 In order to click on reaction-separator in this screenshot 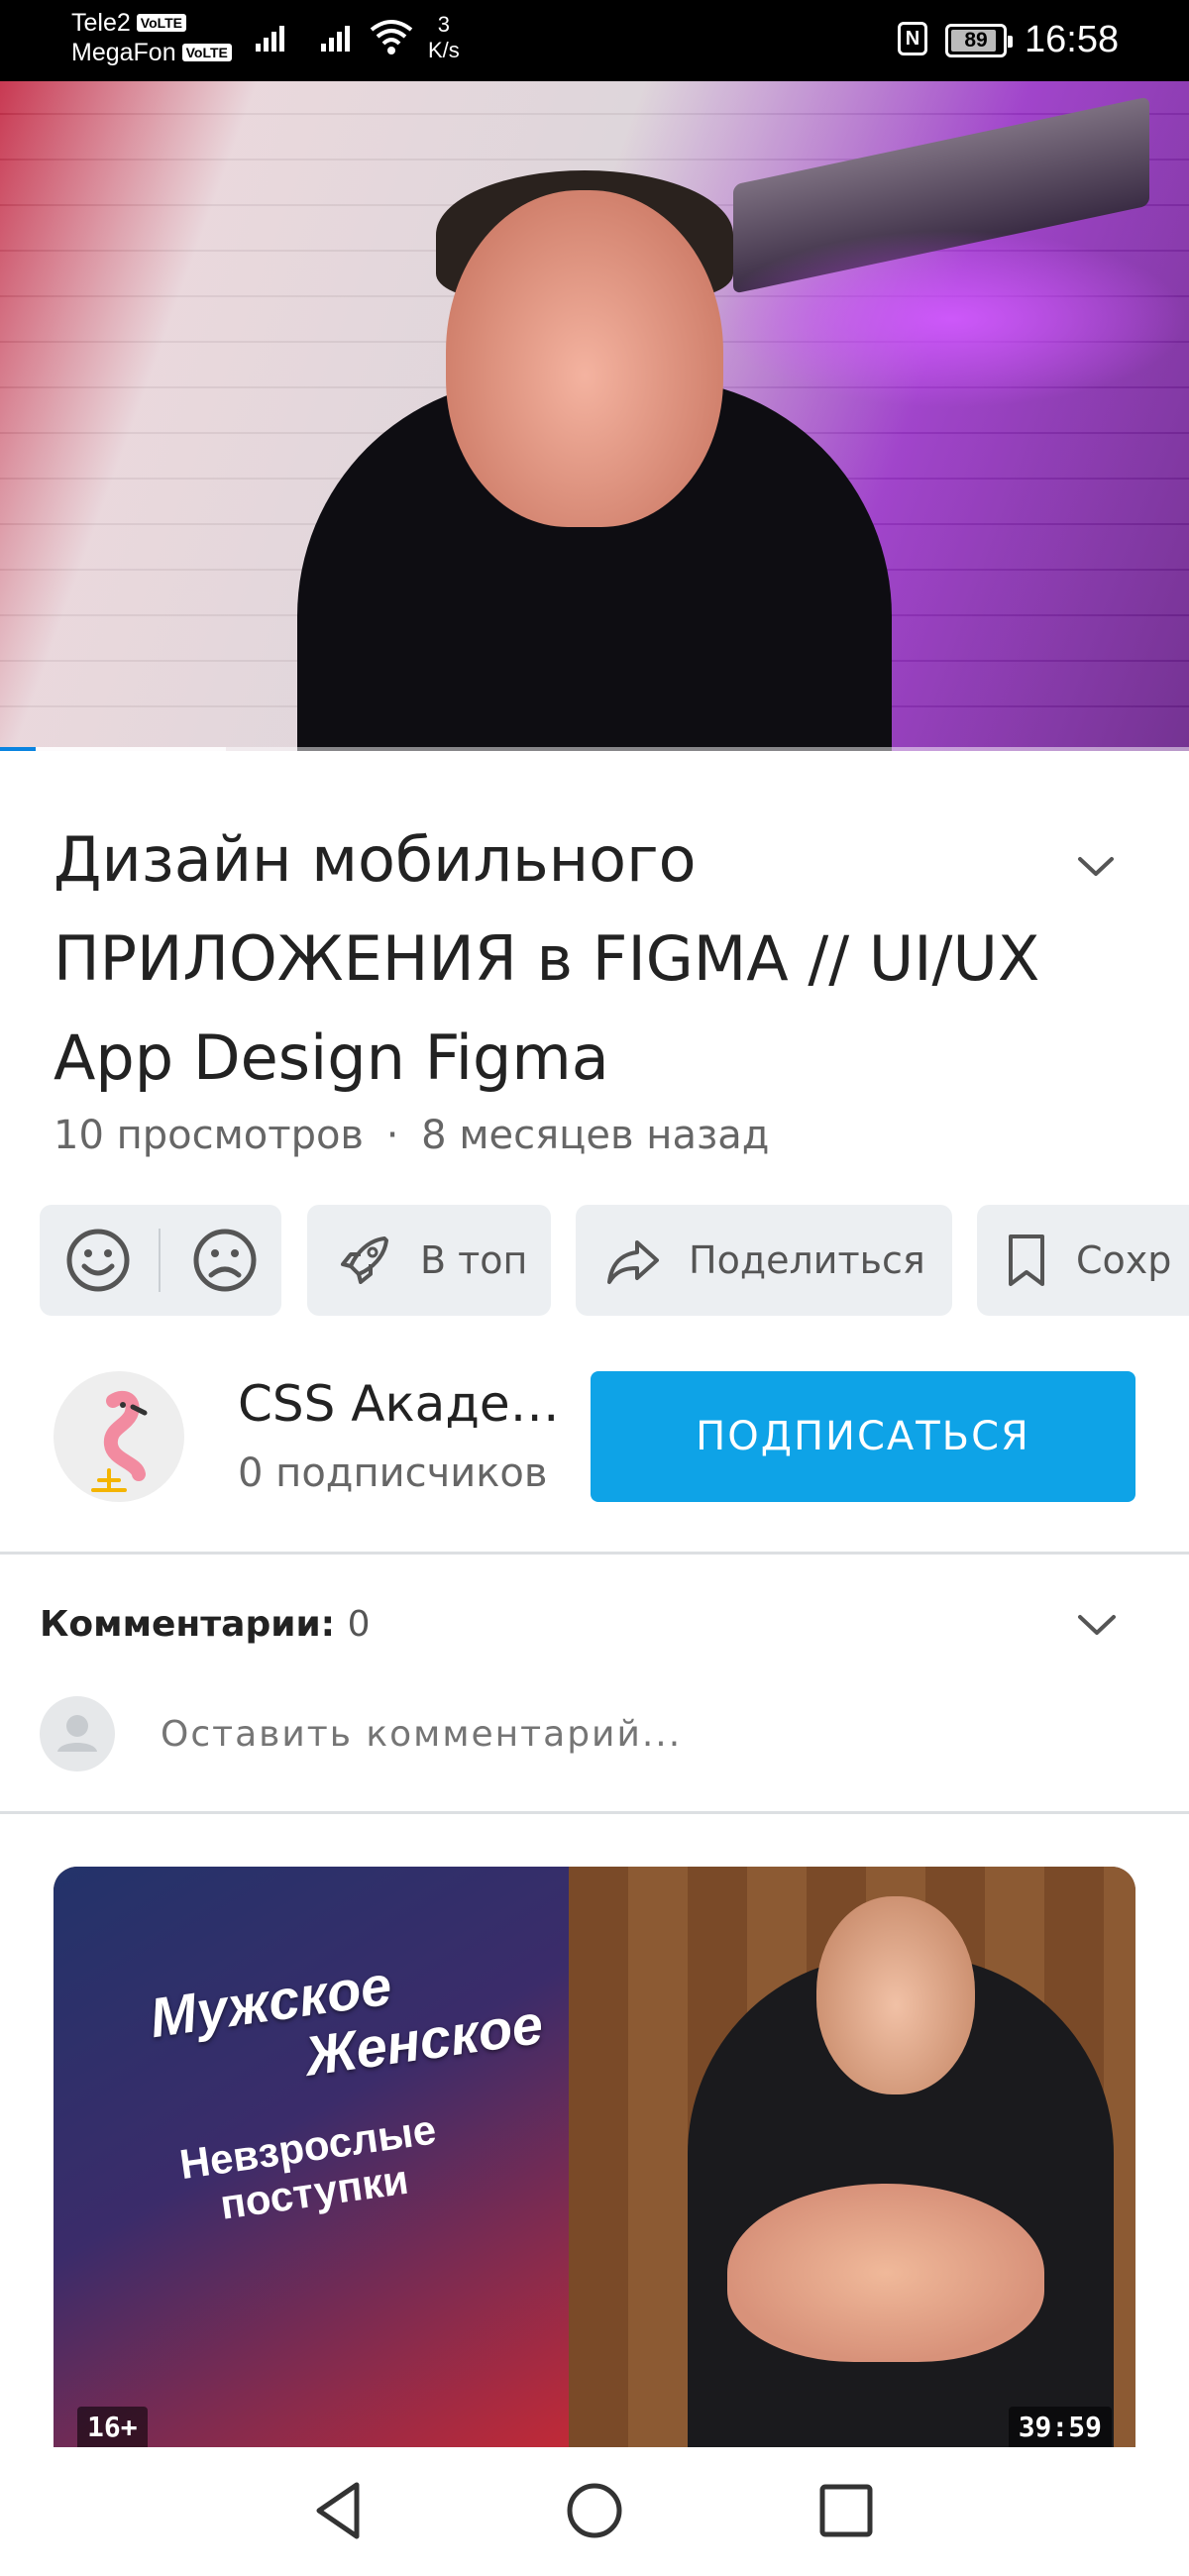, I will do `click(160, 1260)`.